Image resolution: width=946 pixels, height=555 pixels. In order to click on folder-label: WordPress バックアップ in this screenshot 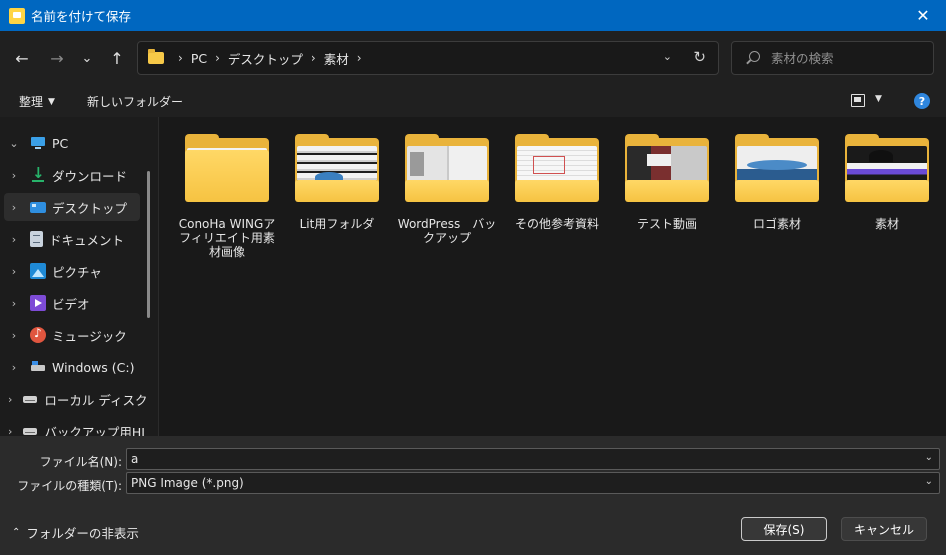, I will do `click(447, 231)`.